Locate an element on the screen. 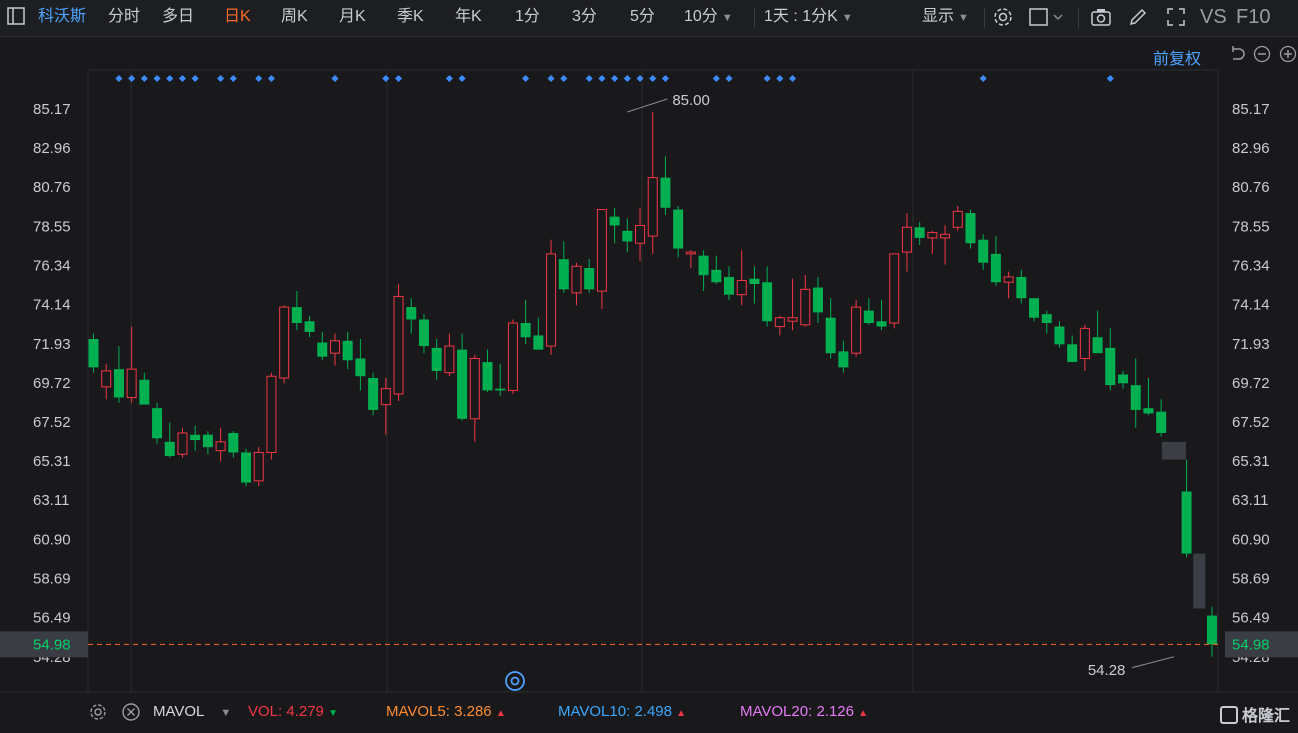  pencil-icon is located at coordinates (1138, 17).